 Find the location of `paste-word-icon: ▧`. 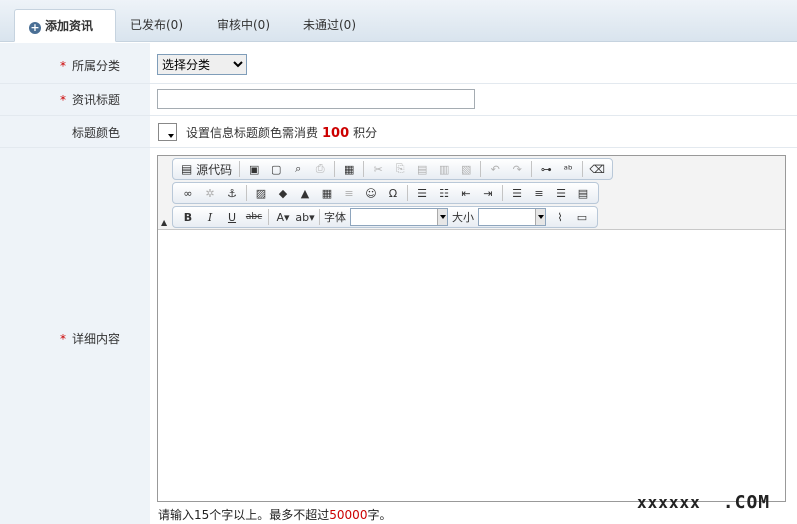

paste-word-icon: ▧ is located at coordinates (466, 169).